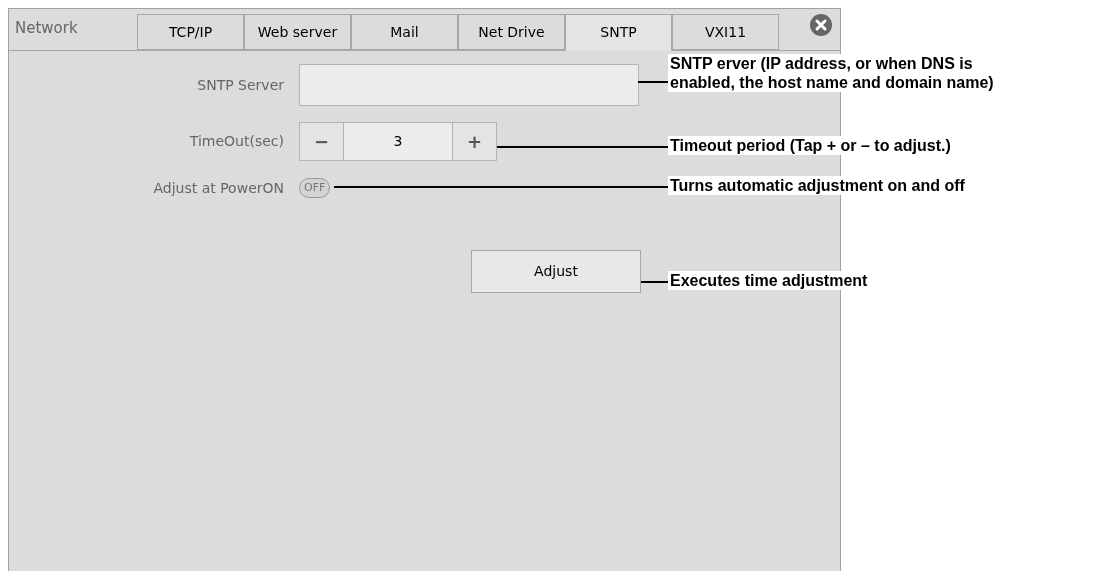 The width and height of the screenshot is (1111, 571). What do you see at coordinates (469, 85) in the screenshot?
I see `sntp-server-field` at bounding box center [469, 85].